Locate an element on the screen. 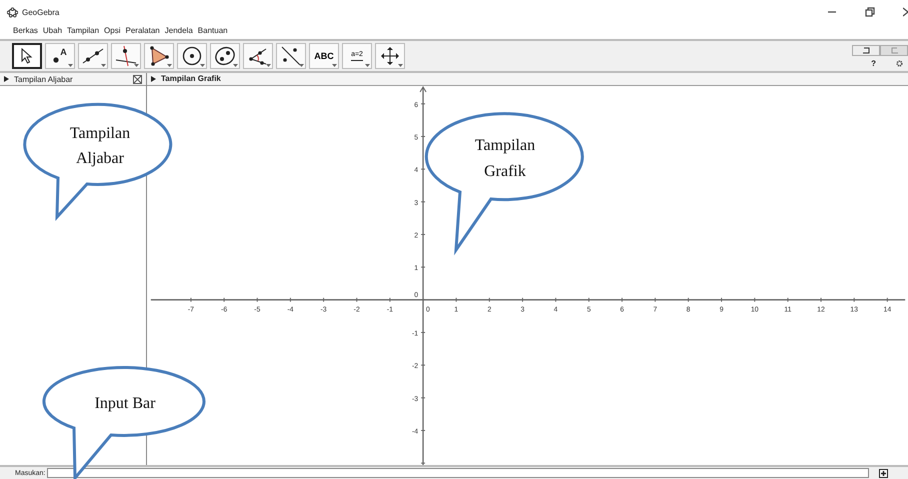  perpendicular-lines-icon is located at coordinates (126, 56).